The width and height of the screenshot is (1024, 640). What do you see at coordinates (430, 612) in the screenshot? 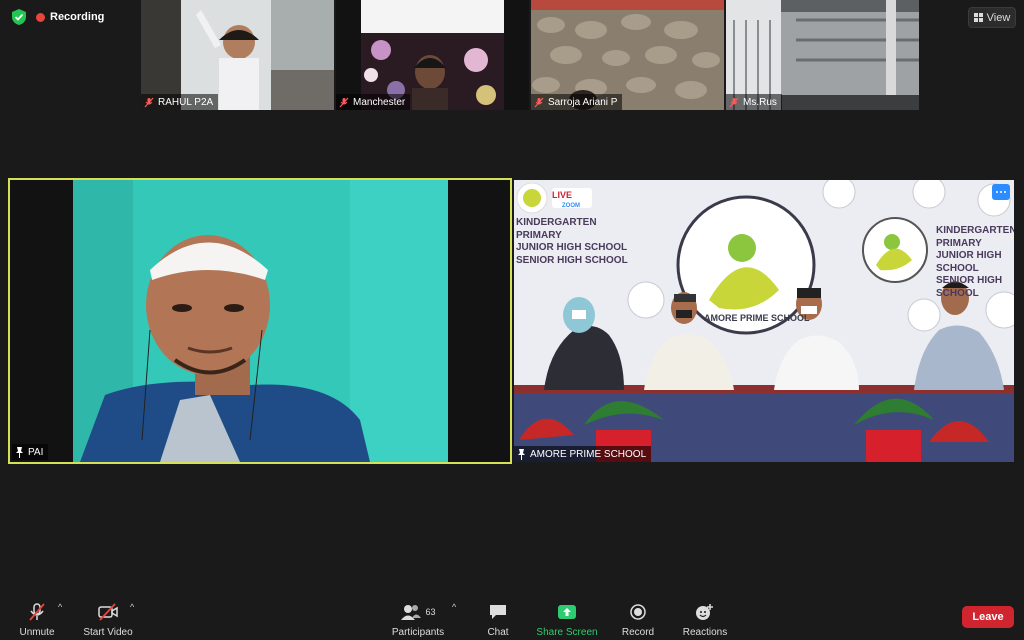
I see `participants-count: 63` at bounding box center [430, 612].